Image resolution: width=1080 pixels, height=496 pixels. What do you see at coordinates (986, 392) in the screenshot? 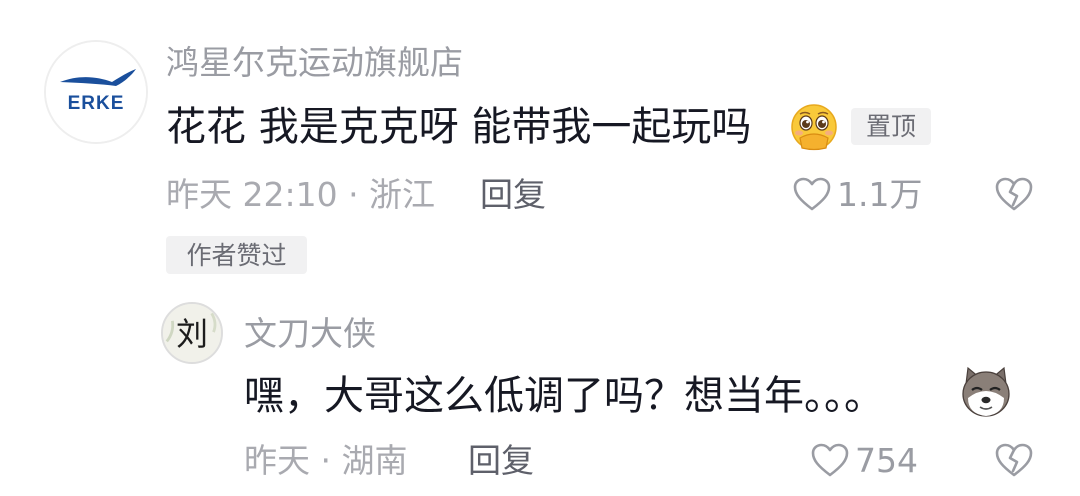
I see `doge-emoji-icon` at bounding box center [986, 392].